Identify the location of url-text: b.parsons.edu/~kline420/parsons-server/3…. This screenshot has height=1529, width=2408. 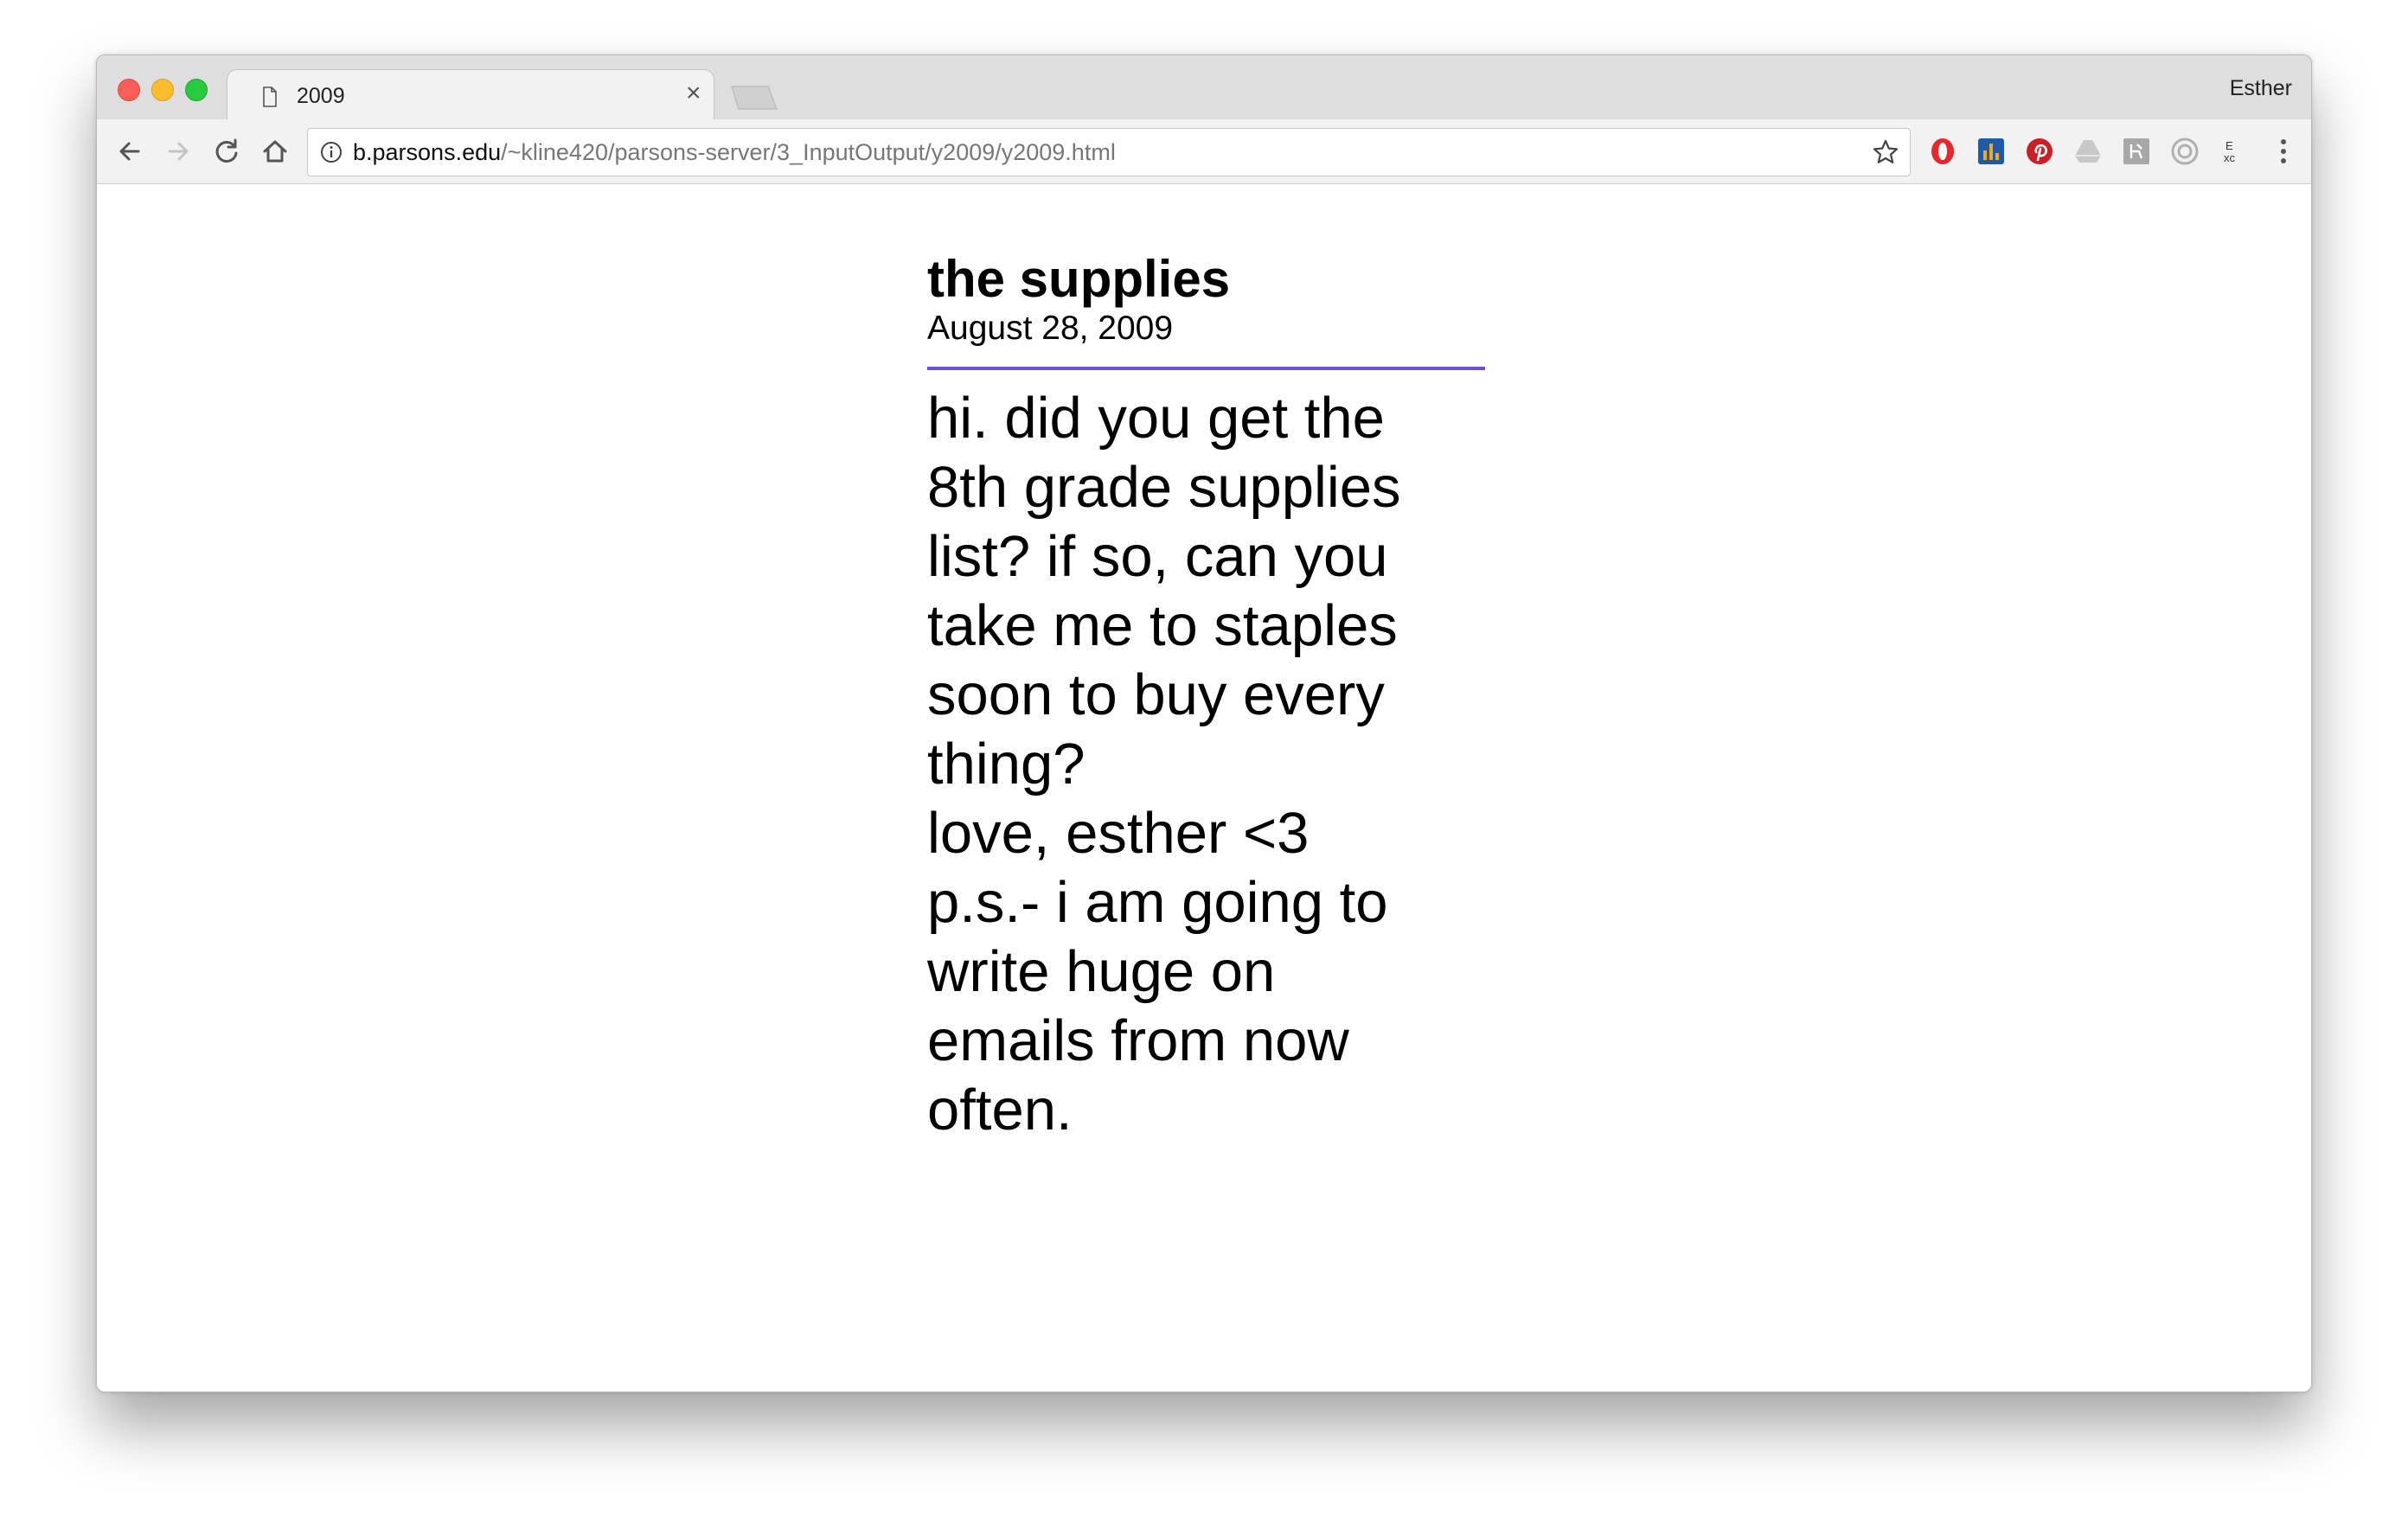
(734, 152).